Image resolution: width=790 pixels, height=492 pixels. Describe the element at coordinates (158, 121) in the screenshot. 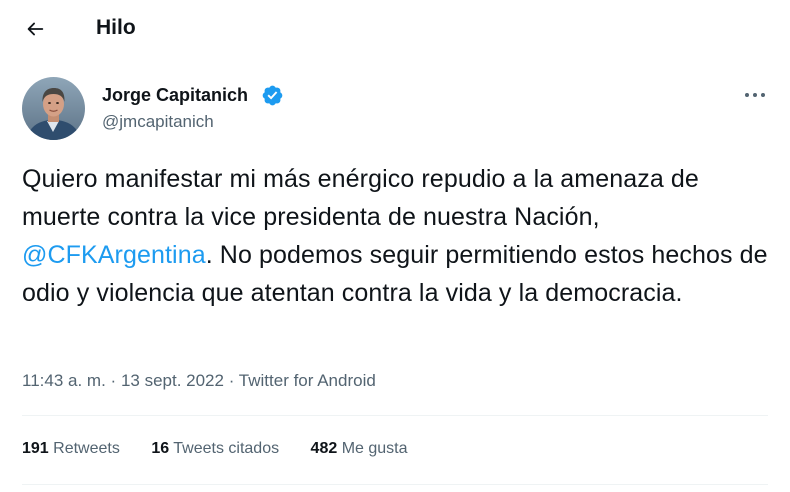

I see `author-handle: @jmcapitanich` at that location.